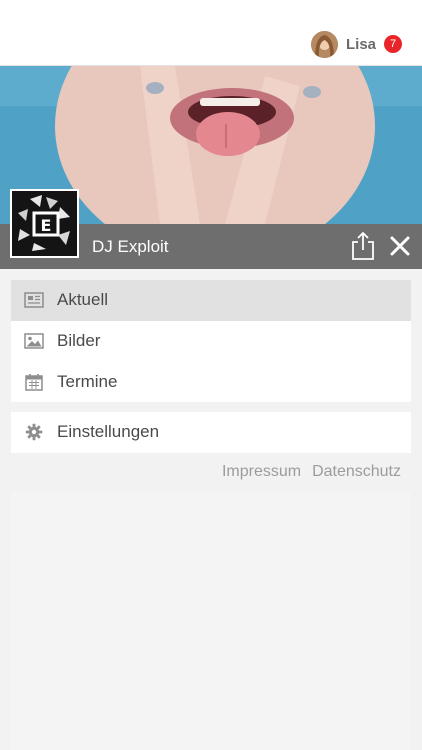 The height and width of the screenshot is (750, 422). I want to click on menu-item-einstellungen: Einstellungen, so click(211, 432).